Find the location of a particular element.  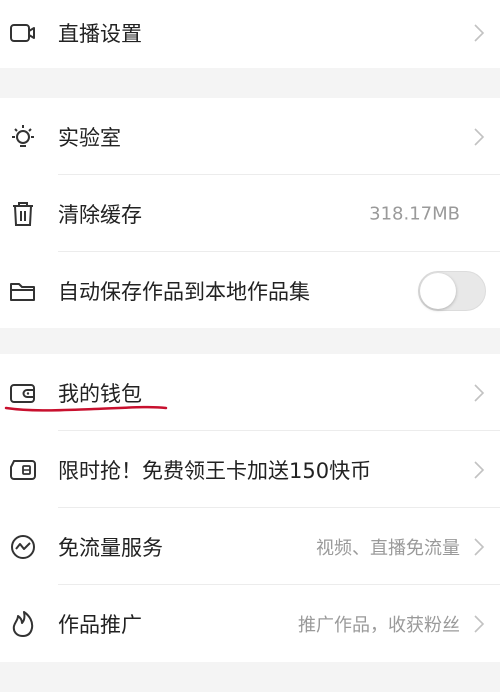

flash-sale-label: 限时抢！免费领王卡加送150快币 is located at coordinates (215, 470).